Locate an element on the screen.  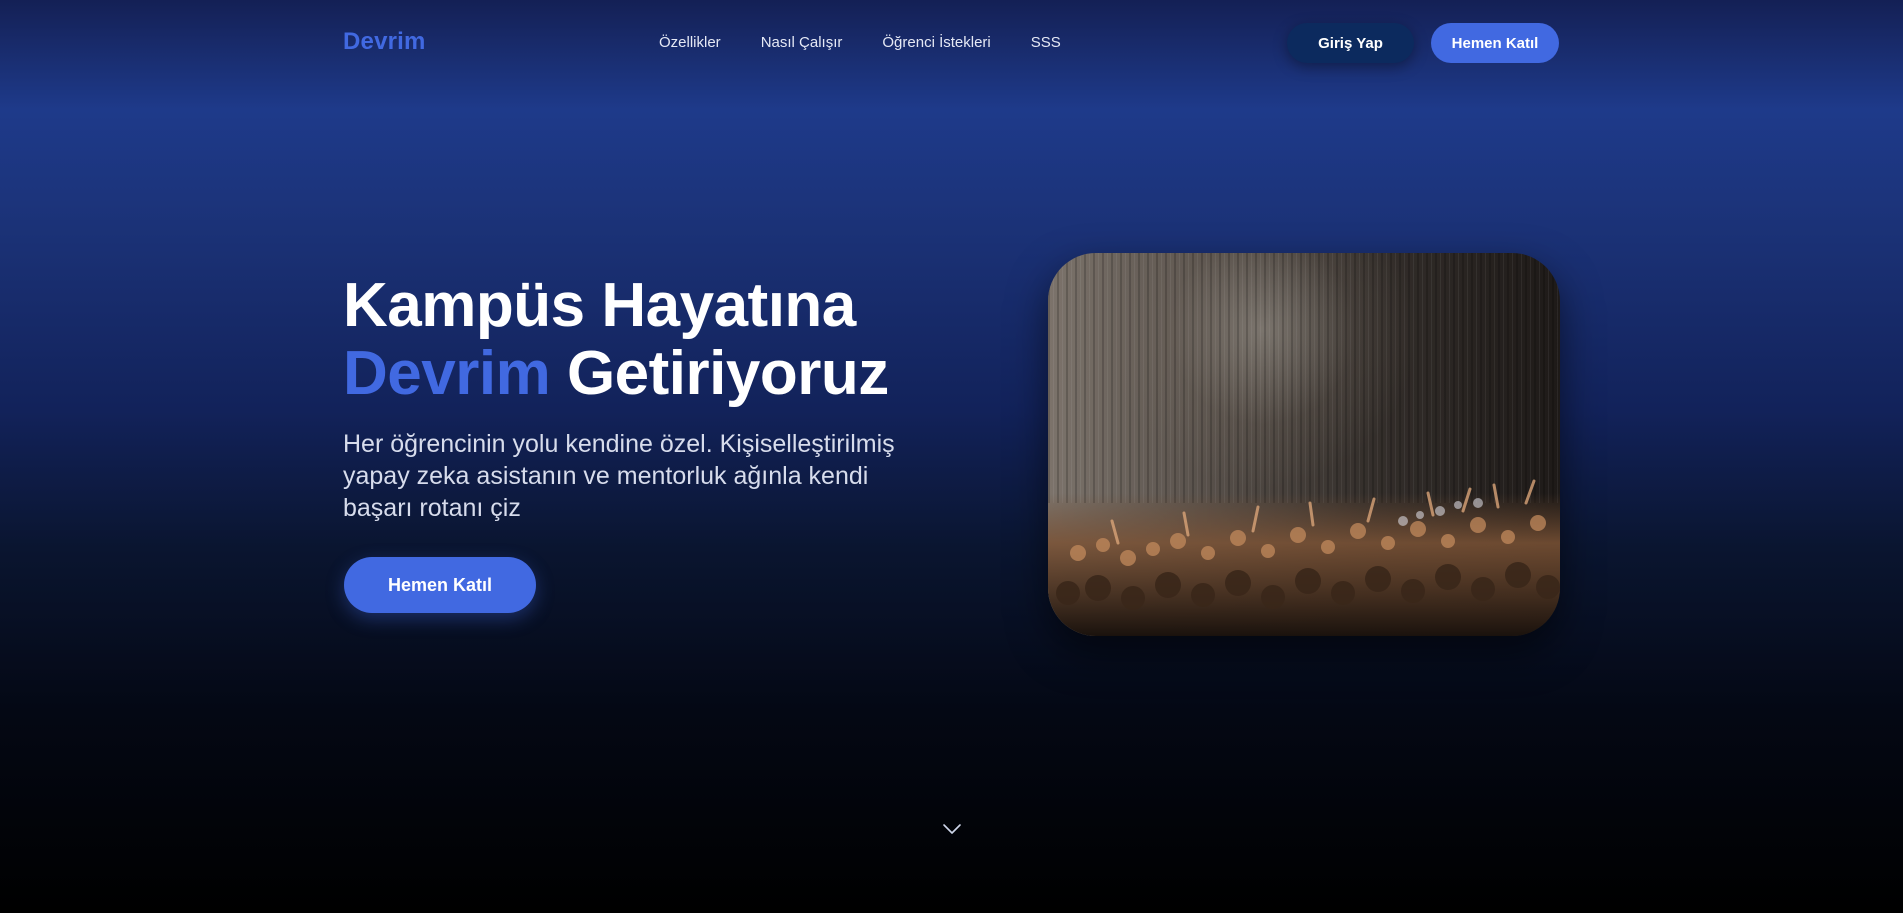
logo: Devrim is located at coordinates (384, 42).